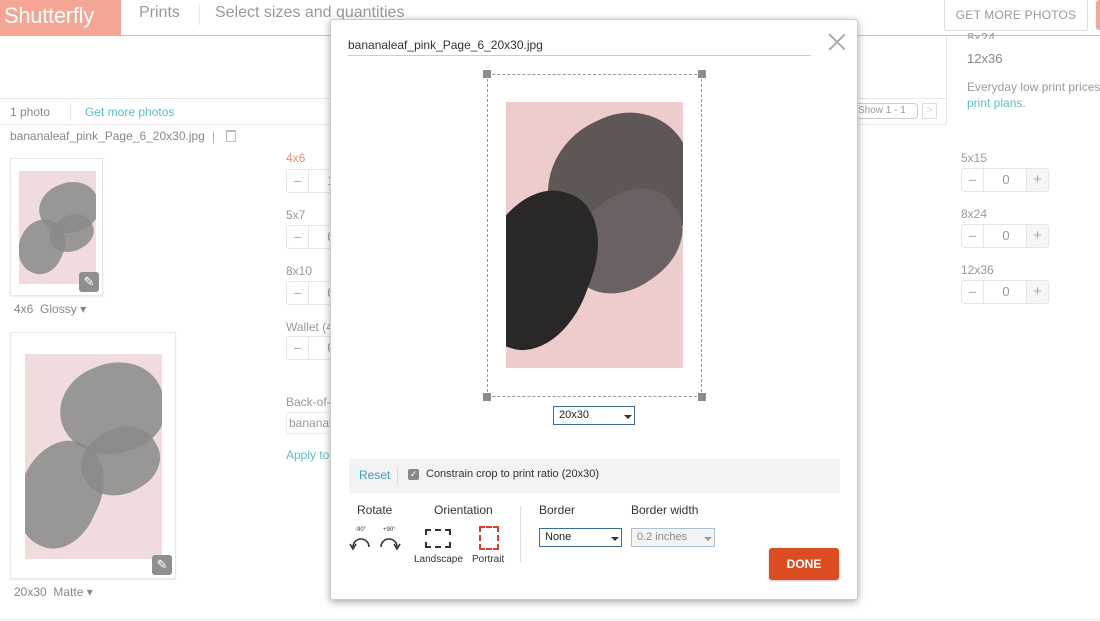 The height and width of the screenshot is (621, 1100). I want to click on quantity-stepper-12x36: − 0 +, so click(1005, 292).